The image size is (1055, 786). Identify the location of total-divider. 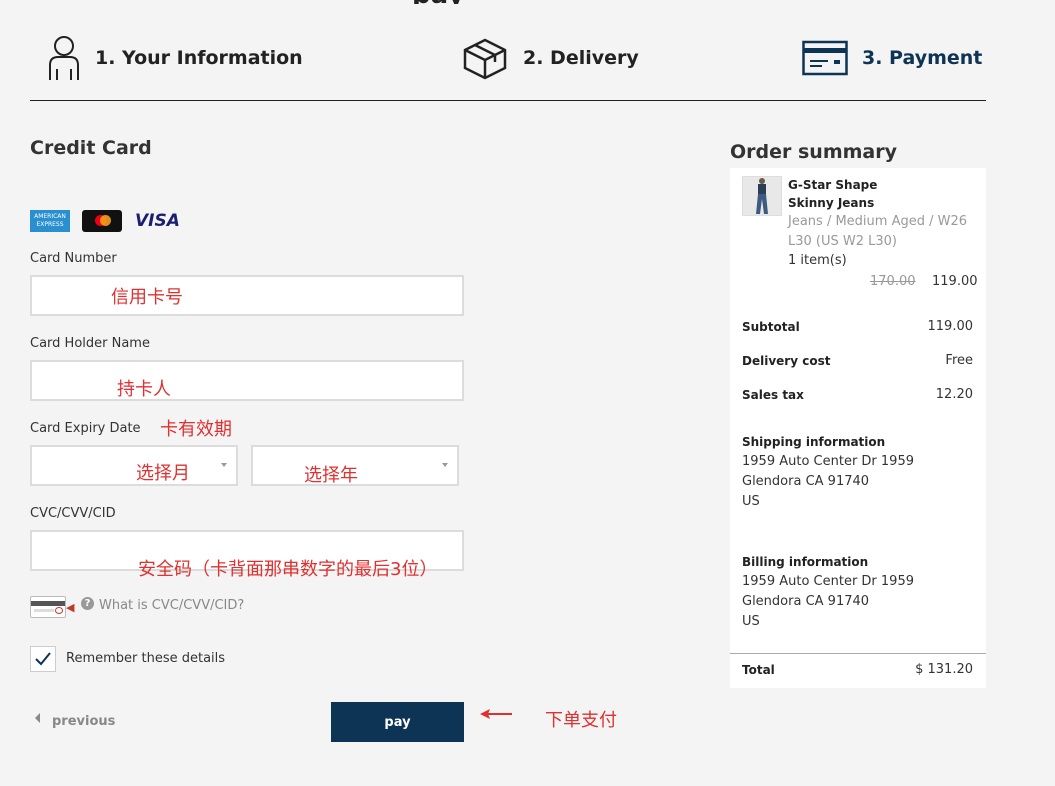
(858, 653).